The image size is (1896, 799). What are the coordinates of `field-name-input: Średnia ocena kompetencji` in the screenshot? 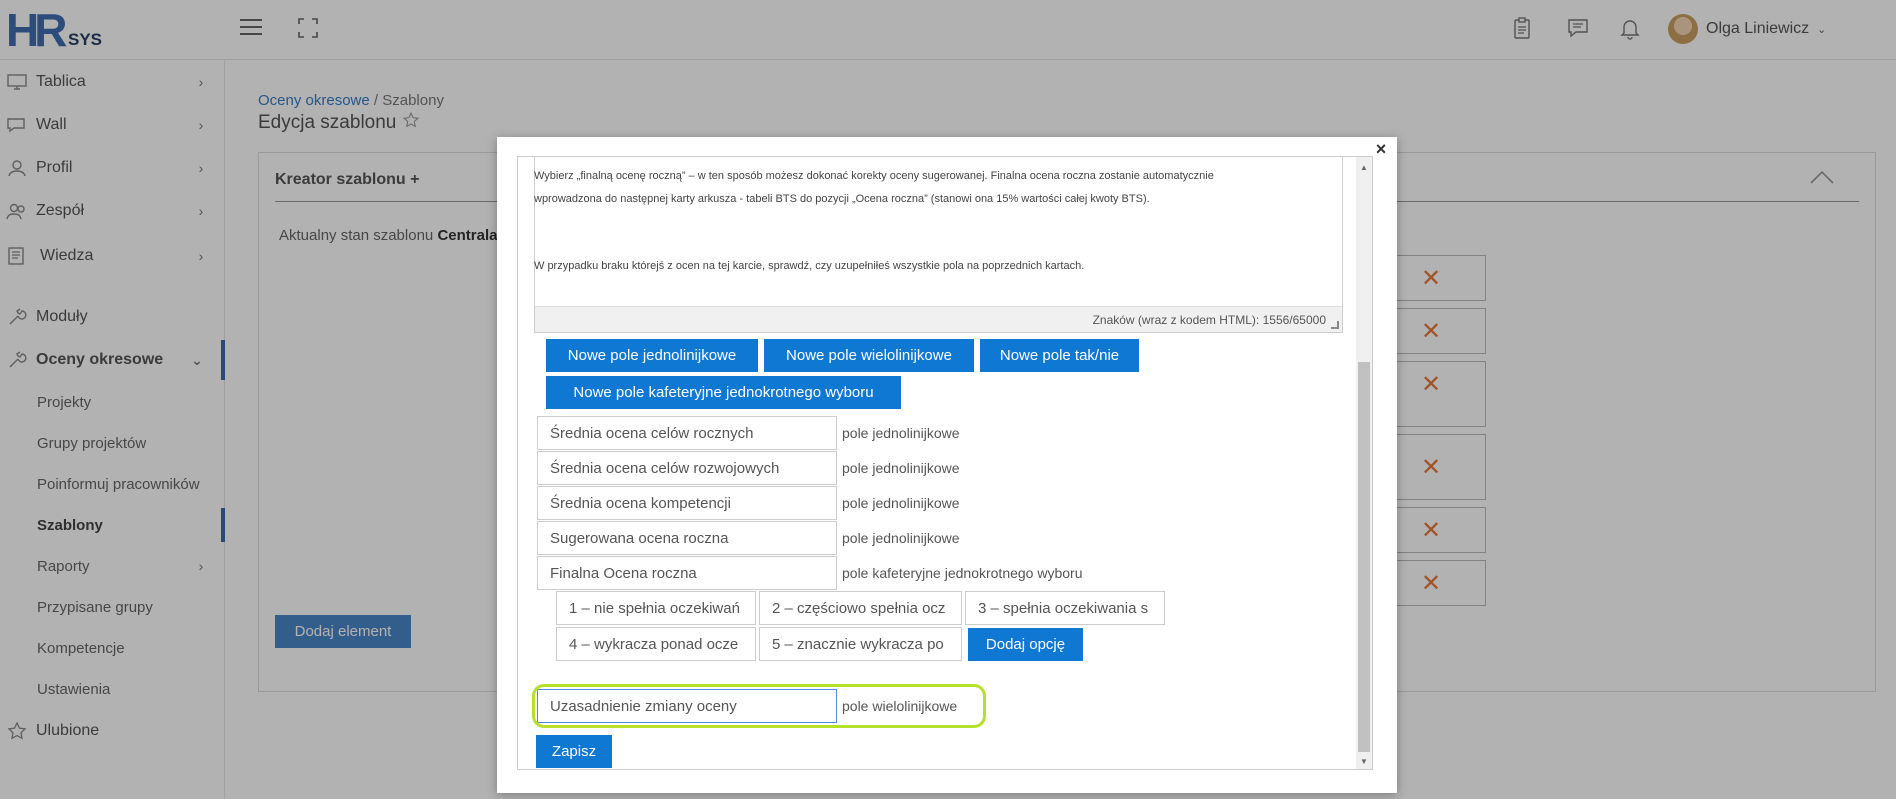 It's located at (687, 503).